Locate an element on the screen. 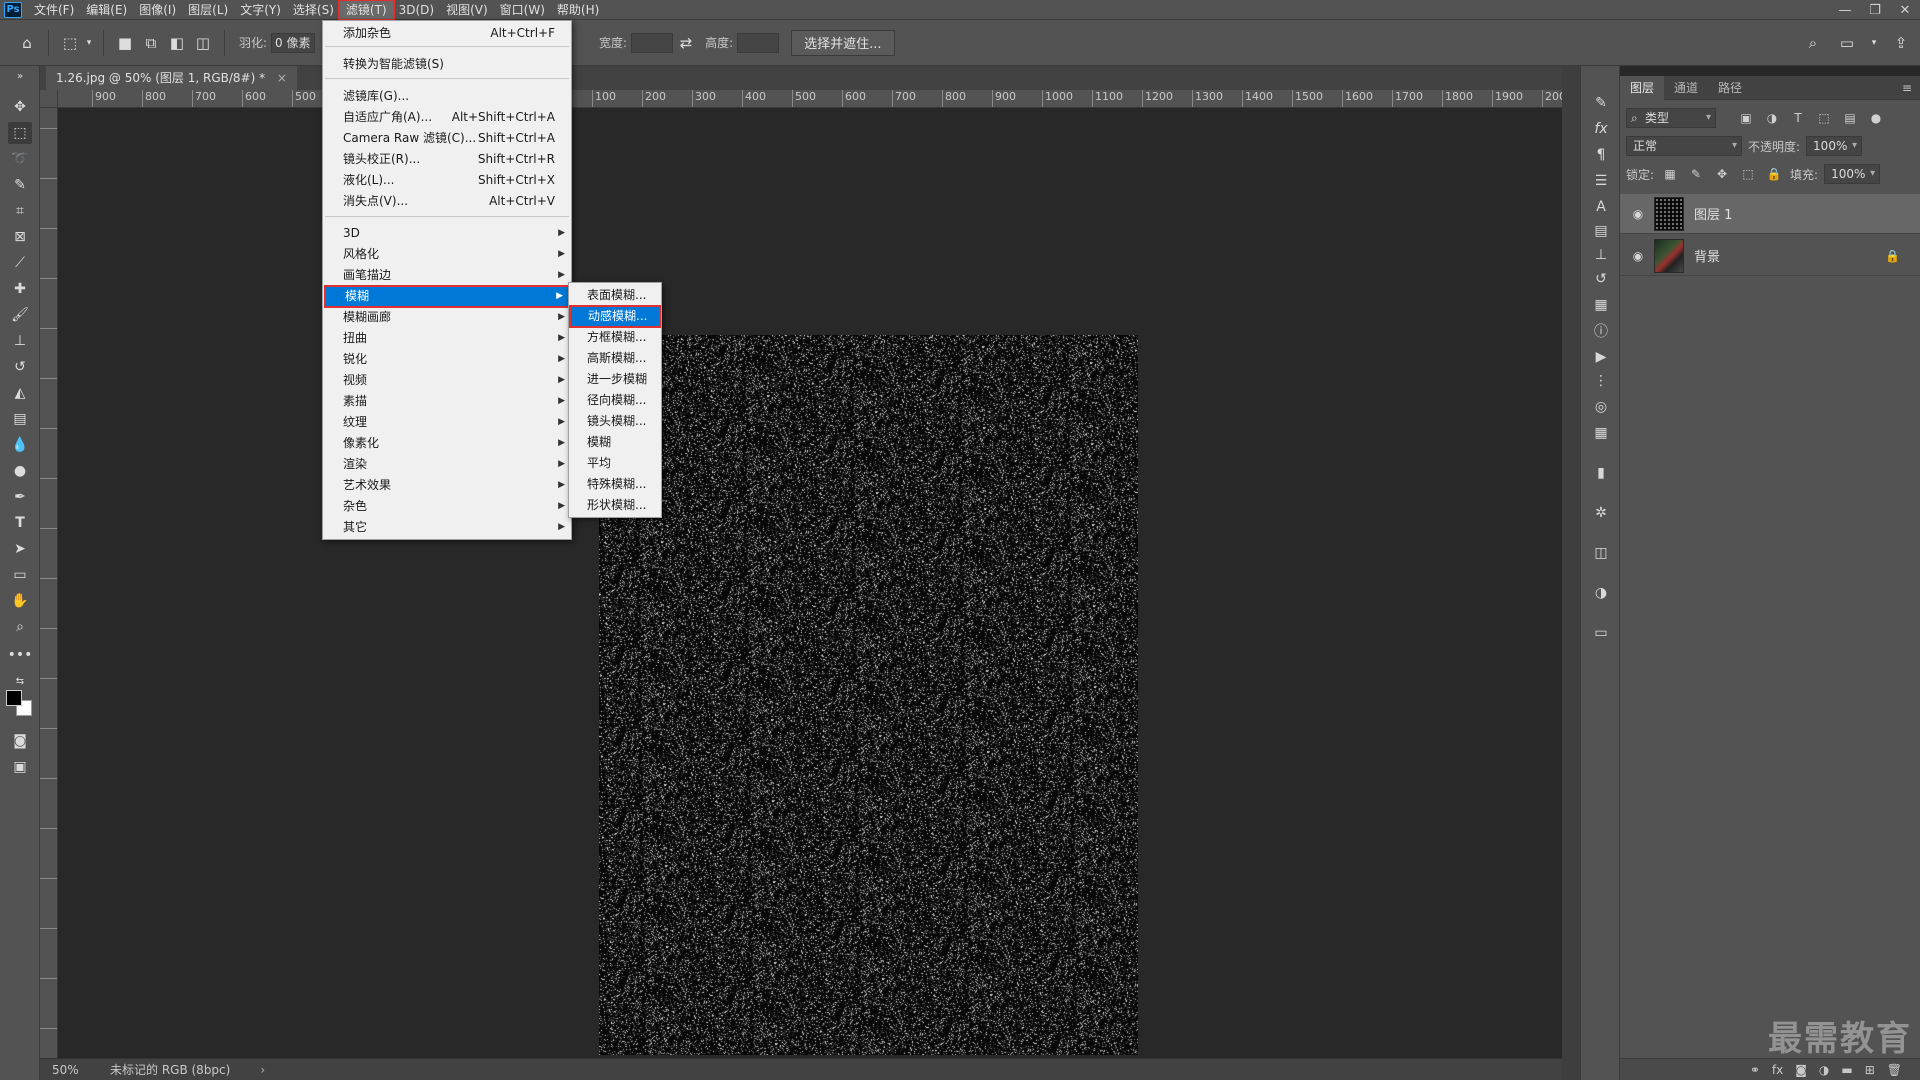 The height and width of the screenshot is (1080, 1920). height-input is located at coordinates (758, 42).